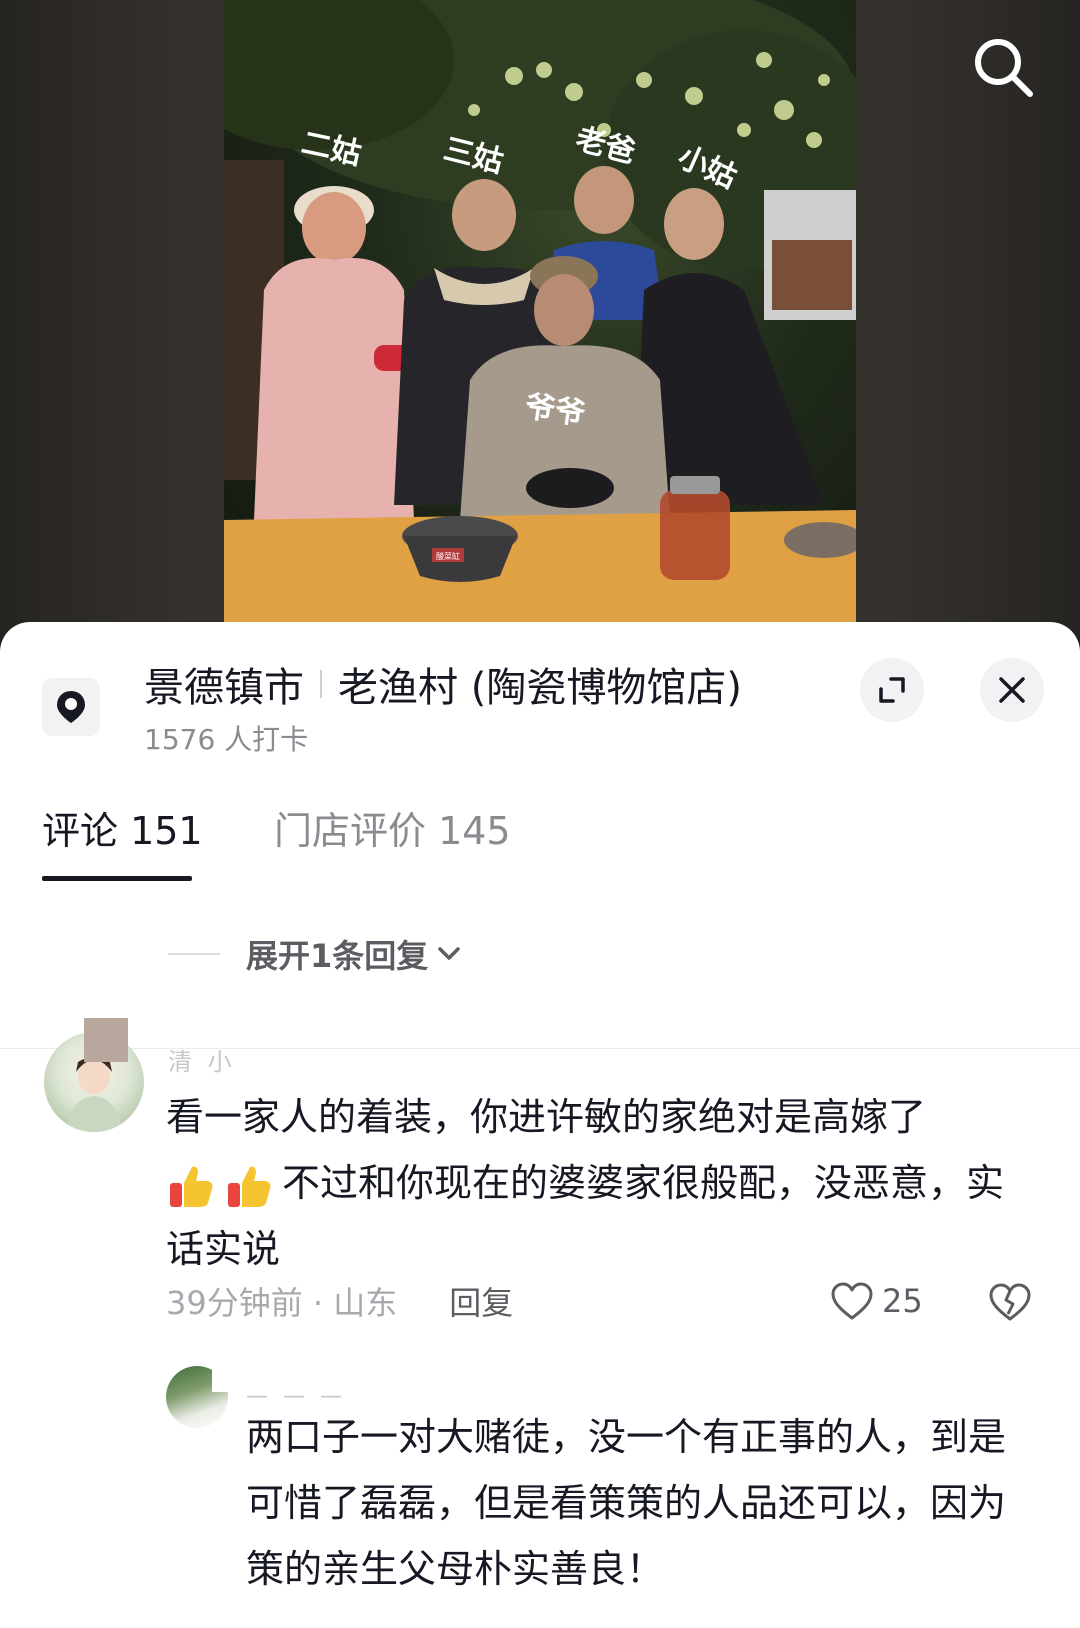 Image resolution: width=1080 pixels, height=1628 pixels. I want to click on expand-icon, so click(892, 690).